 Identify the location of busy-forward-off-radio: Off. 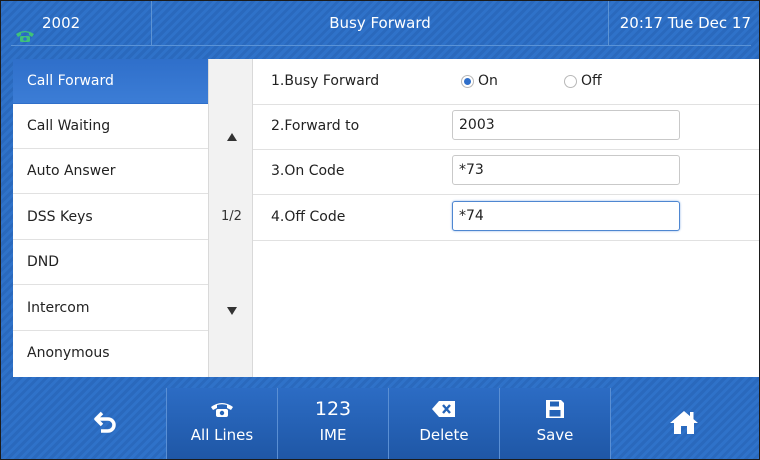
(583, 81).